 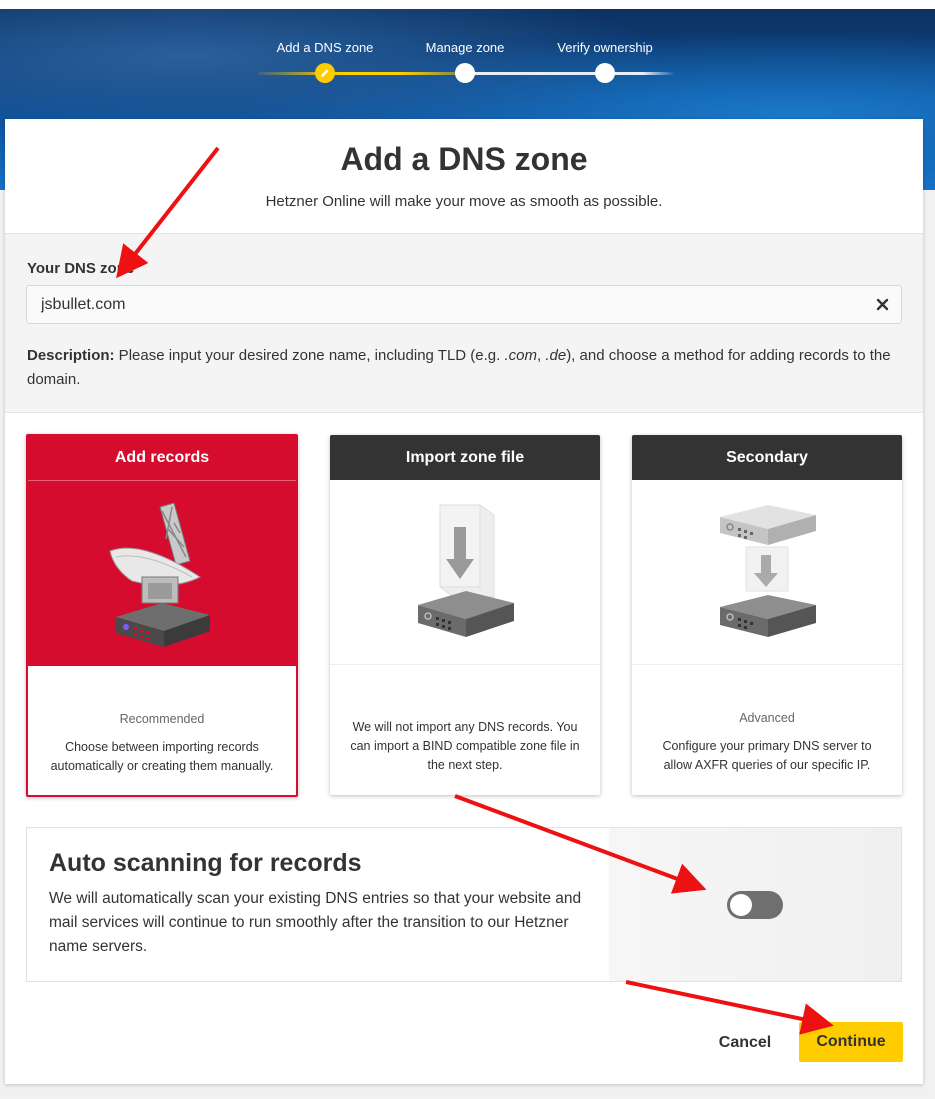 What do you see at coordinates (851, 1042) in the screenshot?
I see `continue-button: Continue` at bounding box center [851, 1042].